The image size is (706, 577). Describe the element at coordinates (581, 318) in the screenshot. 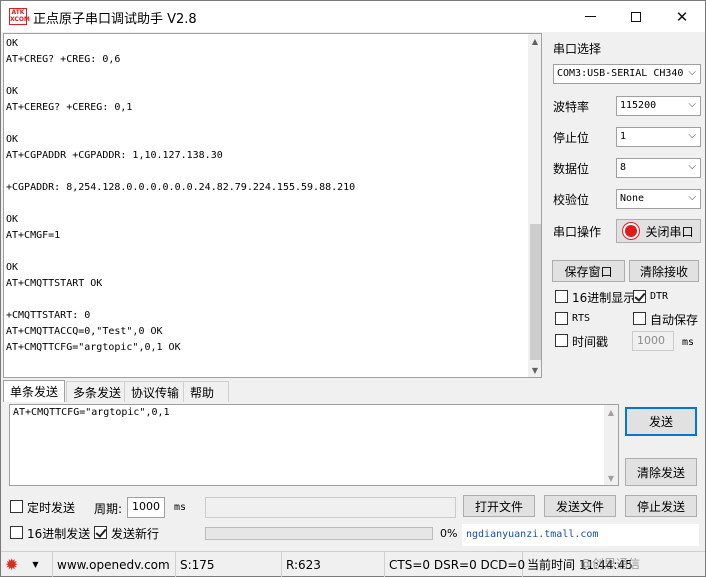

I see `rts-label: RTS` at that location.